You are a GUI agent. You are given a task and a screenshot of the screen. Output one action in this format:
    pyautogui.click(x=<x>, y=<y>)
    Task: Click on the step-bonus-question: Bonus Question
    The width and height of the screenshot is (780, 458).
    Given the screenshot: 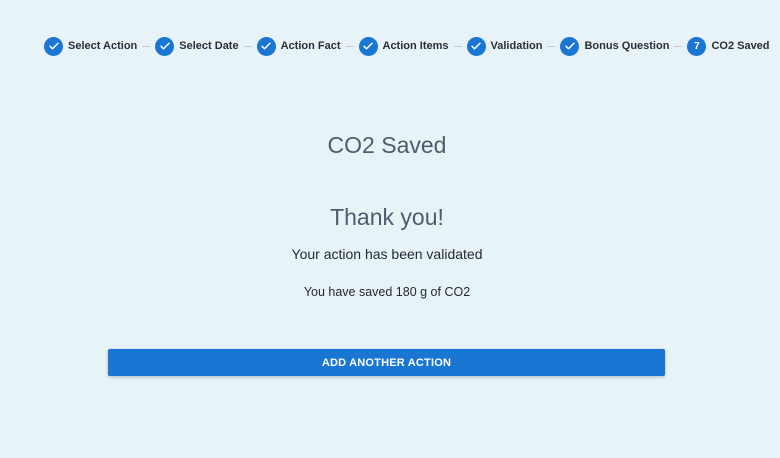 What is the action you would take?
    pyautogui.click(x=614, y=46)
    